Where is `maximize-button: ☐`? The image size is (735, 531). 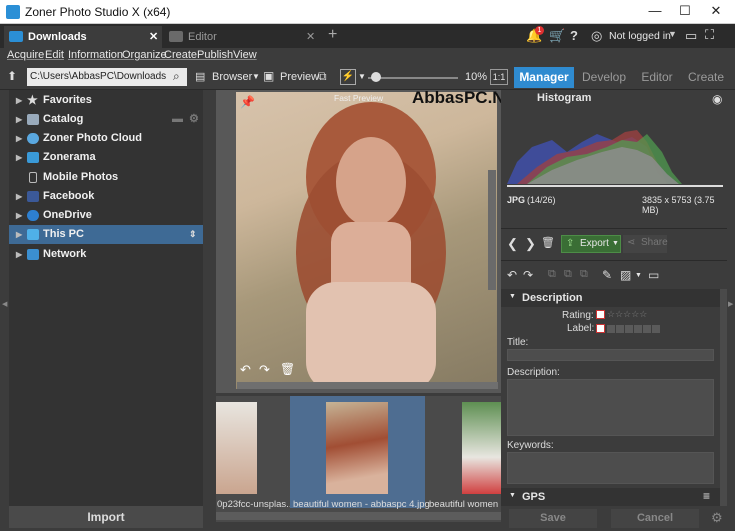 maximize-button: ☐ is located at coordinates (685, 11).